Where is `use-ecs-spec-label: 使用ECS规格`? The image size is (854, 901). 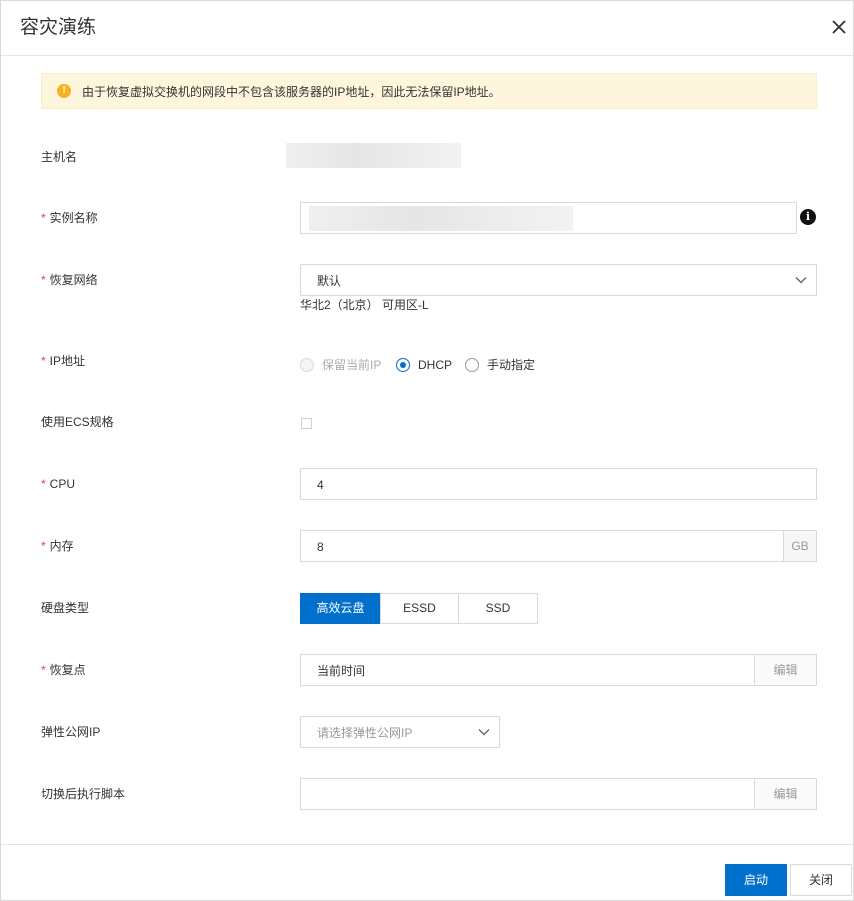
use-ecs-spec-label: 使用ECS规格 is located at coordinates (77, 422).